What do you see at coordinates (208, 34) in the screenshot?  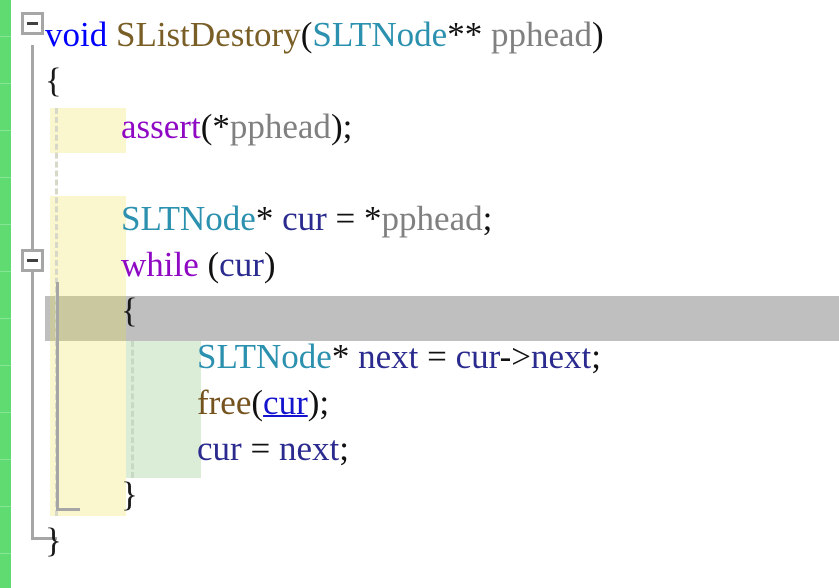 I see `code-token: SListDestory` at bounding box center [208, 34].